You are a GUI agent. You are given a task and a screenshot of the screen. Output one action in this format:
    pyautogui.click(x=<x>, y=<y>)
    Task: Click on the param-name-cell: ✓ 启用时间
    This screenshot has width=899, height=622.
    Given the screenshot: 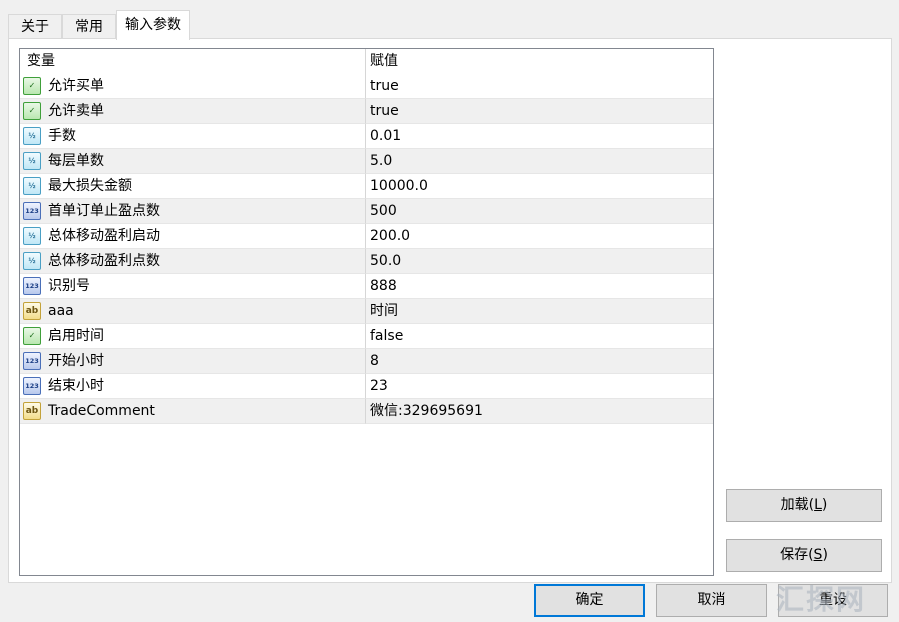 What is the action you would take?
    pyautogui.click(x=193, y=336)
    